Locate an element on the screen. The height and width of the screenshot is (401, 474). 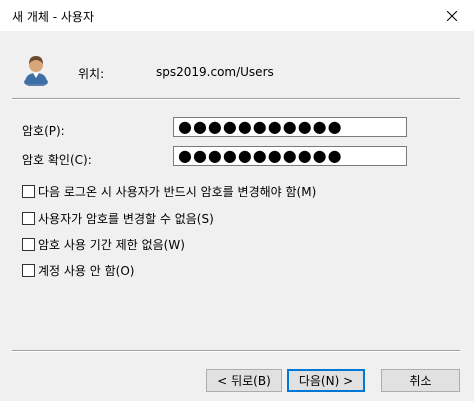
title-bar: 새 개체 - 사용자 is located at coordinates (237, 15).